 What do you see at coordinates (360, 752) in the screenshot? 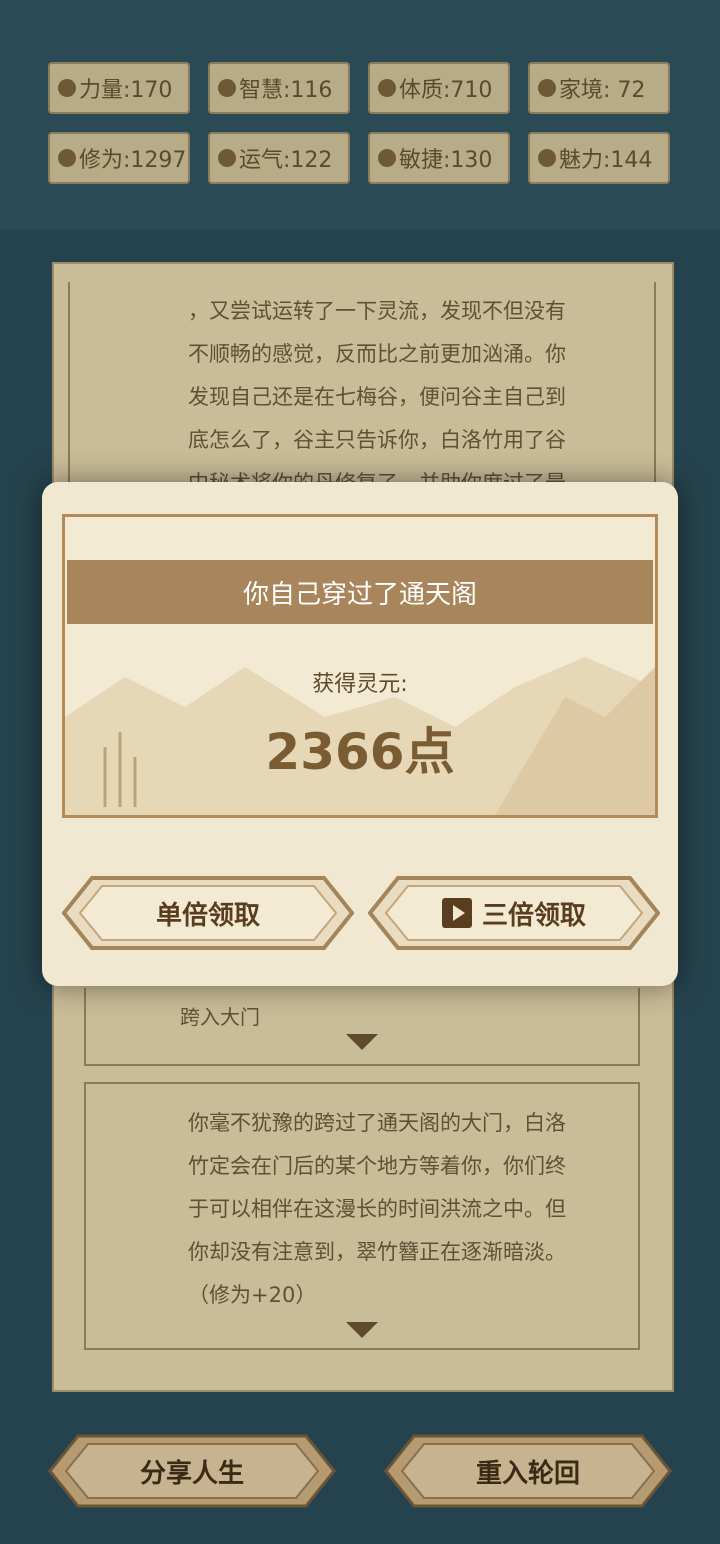
I see `reward-value: 2366点` at bounding box center [360, 752].